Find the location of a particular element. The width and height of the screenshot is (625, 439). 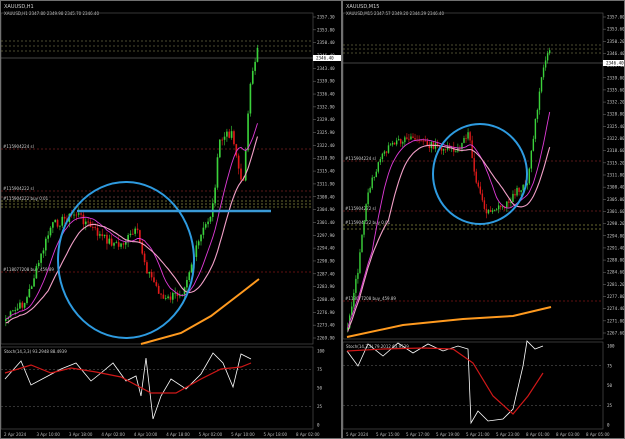

time-label: 5 Apr 17:00 is located at coordinates (418, 434).